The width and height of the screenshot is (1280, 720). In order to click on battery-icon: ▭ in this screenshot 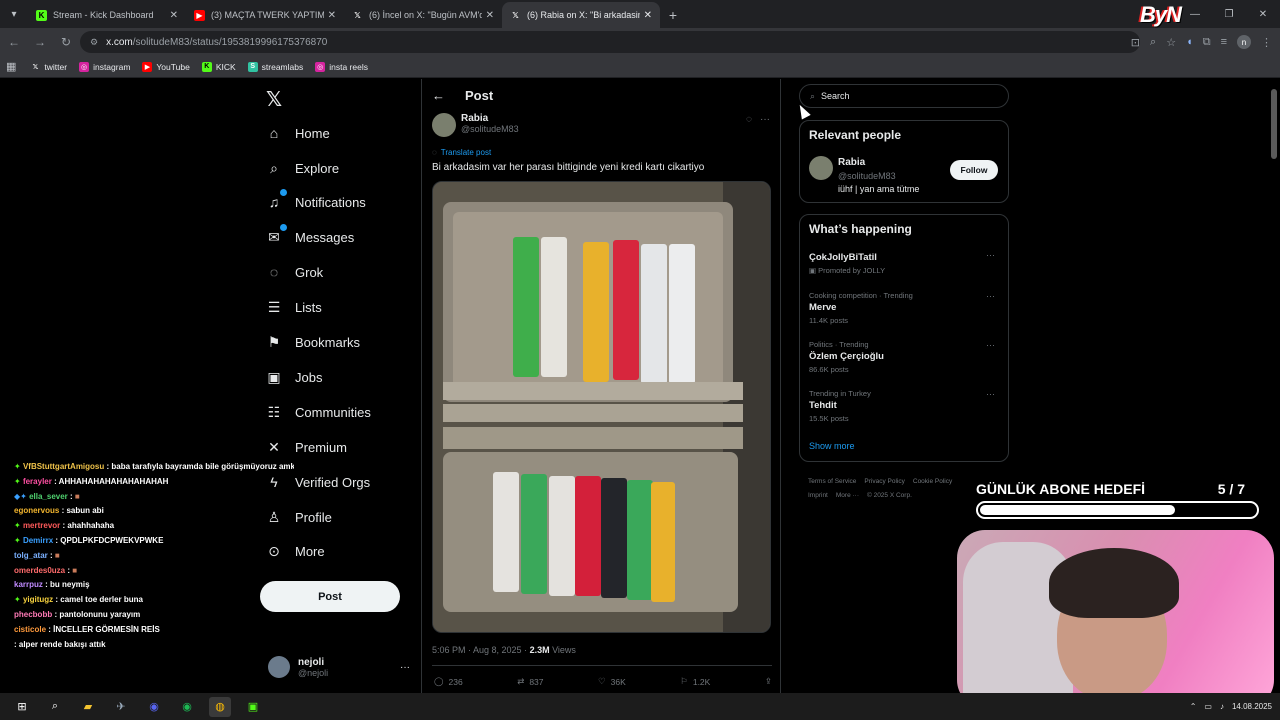, I will do `click(1208, 706)`.